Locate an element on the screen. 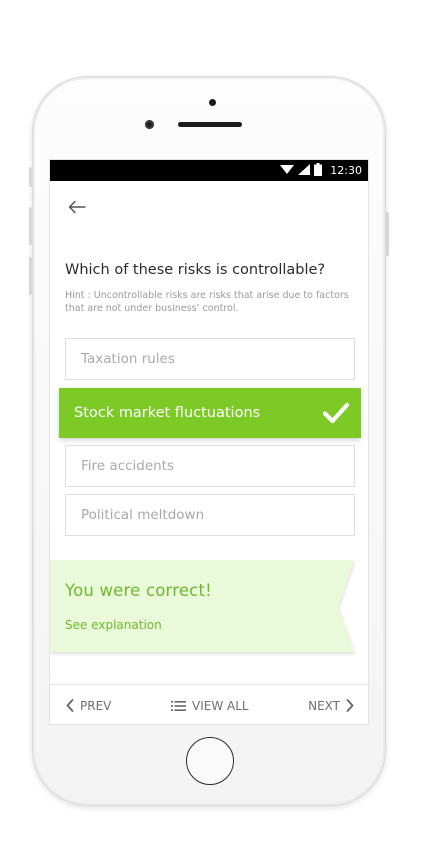 This screenshot has width=421, height=862. option-label: Taxation rules is located at coordinates (128, 359).